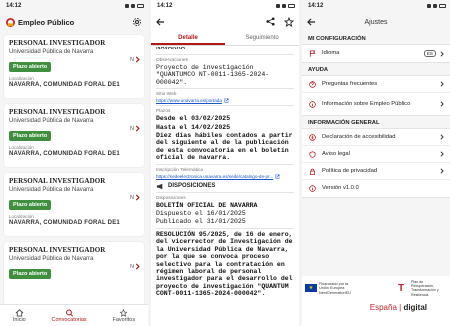  Describe the element at coordinates (19, 319) in the screenshot. I see `nav-home-label: Inicio` at that location.